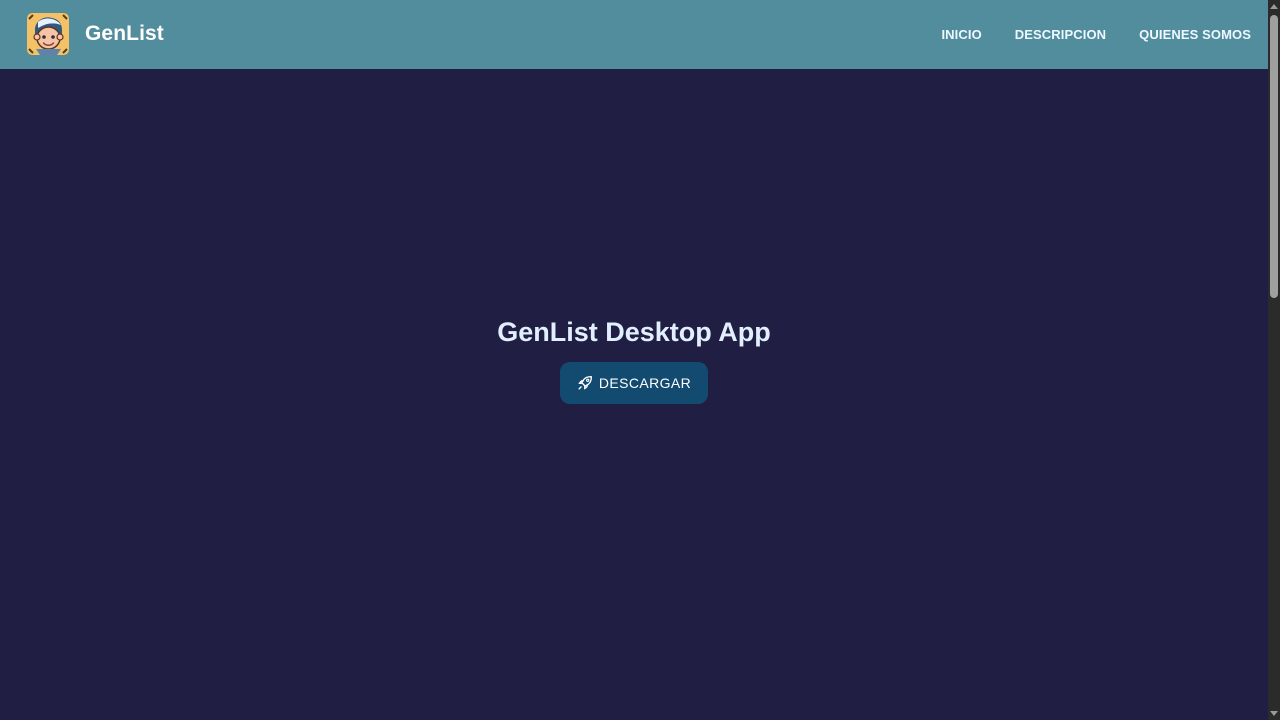  I want to click on brand-name: GenList, so click(124, 33).